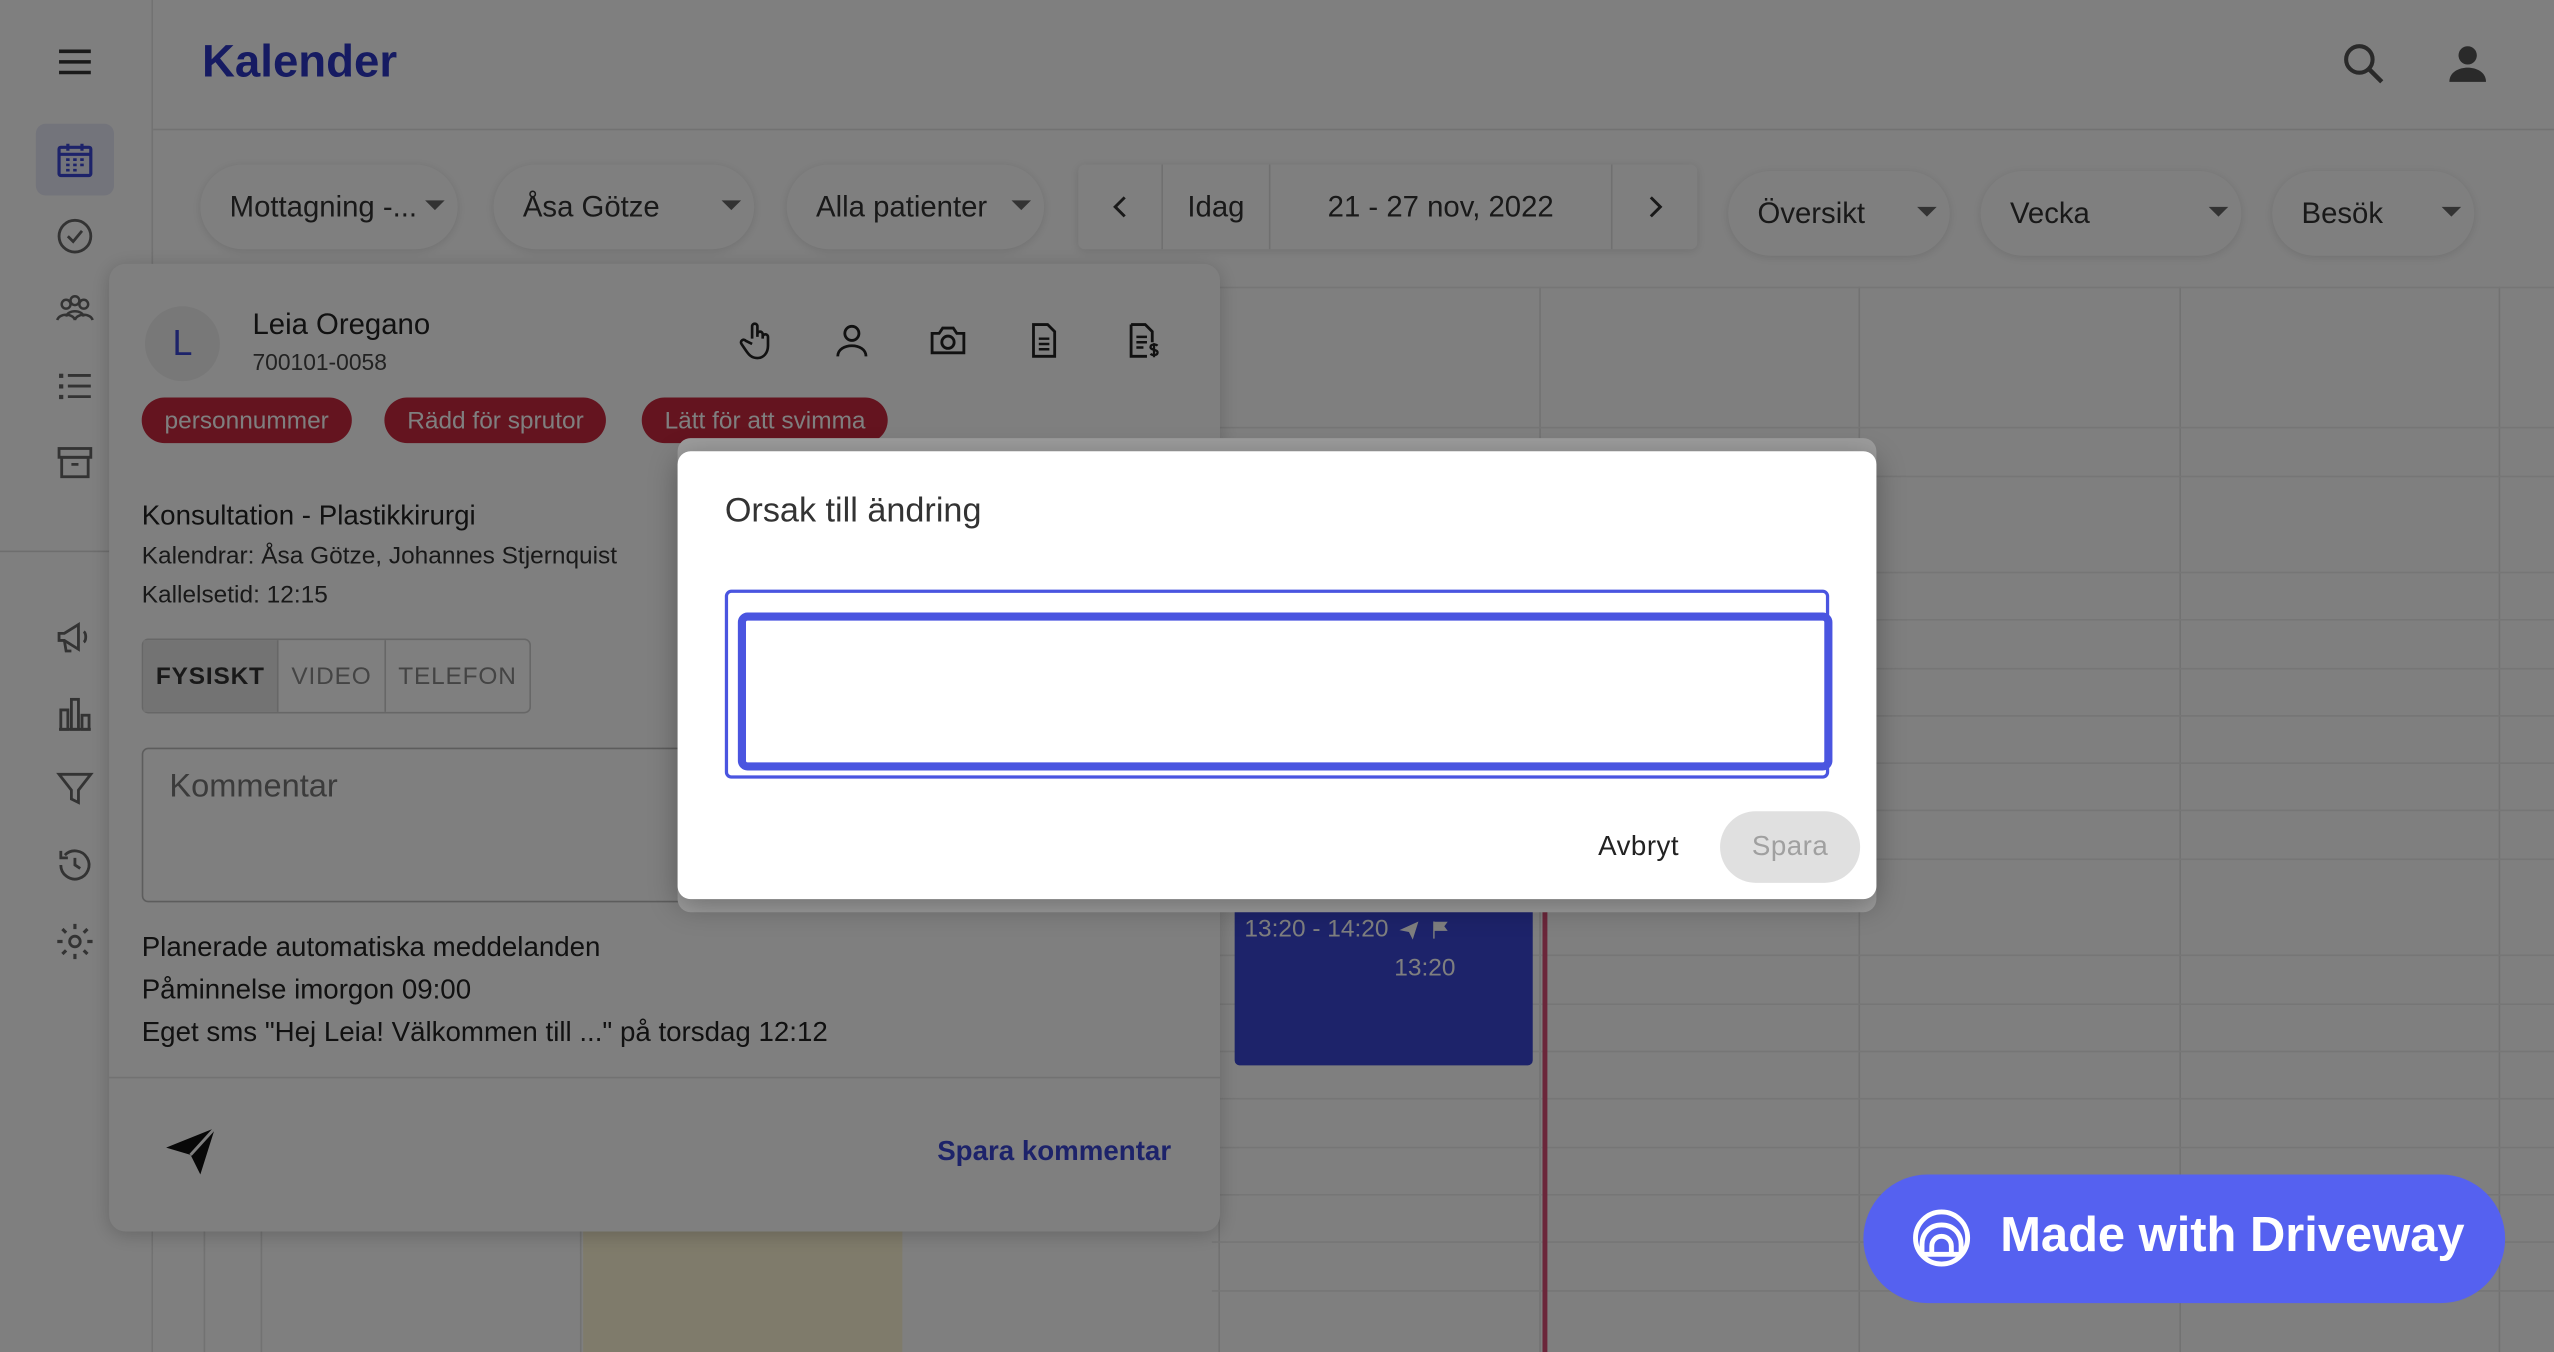 The height and width of the screenshot is (1352, 2554). I want to click on dialog-title: Orsak till ändring, so click(853, 510).